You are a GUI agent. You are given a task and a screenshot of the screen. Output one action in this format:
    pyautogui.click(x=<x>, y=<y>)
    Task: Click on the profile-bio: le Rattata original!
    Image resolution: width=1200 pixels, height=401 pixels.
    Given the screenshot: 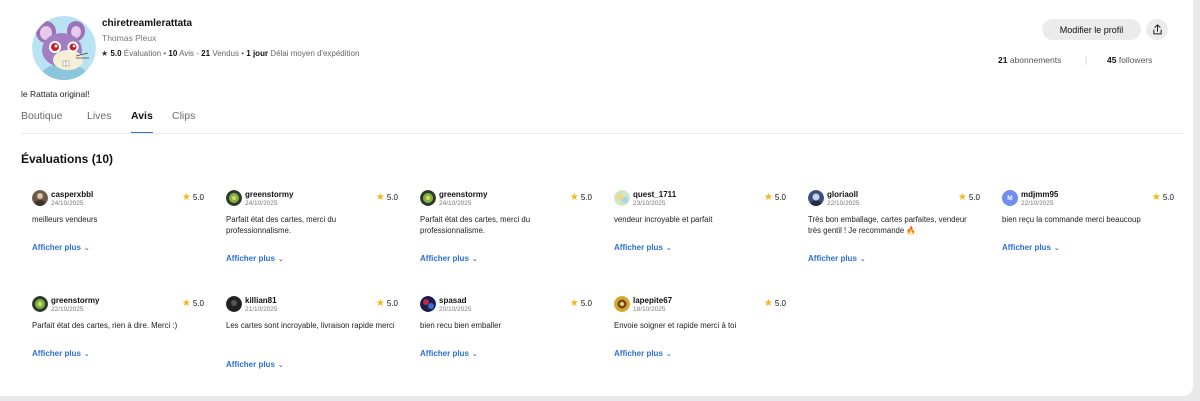 What is the action you would take?
    pyautogui.click(x=55, y=94)
    